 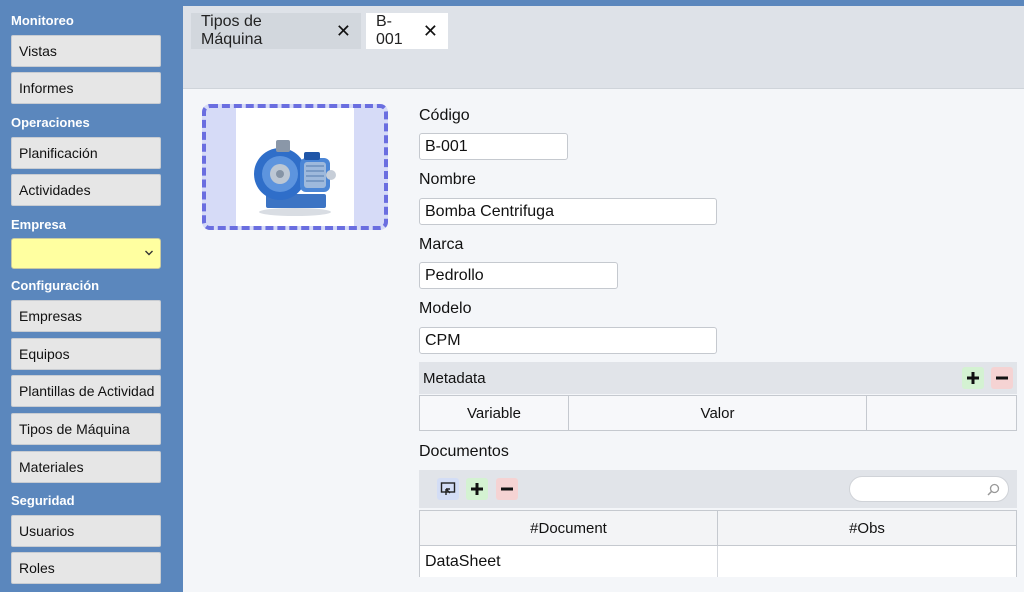 I want to click on remove-metadata-button, so click(x=1002, y=378).